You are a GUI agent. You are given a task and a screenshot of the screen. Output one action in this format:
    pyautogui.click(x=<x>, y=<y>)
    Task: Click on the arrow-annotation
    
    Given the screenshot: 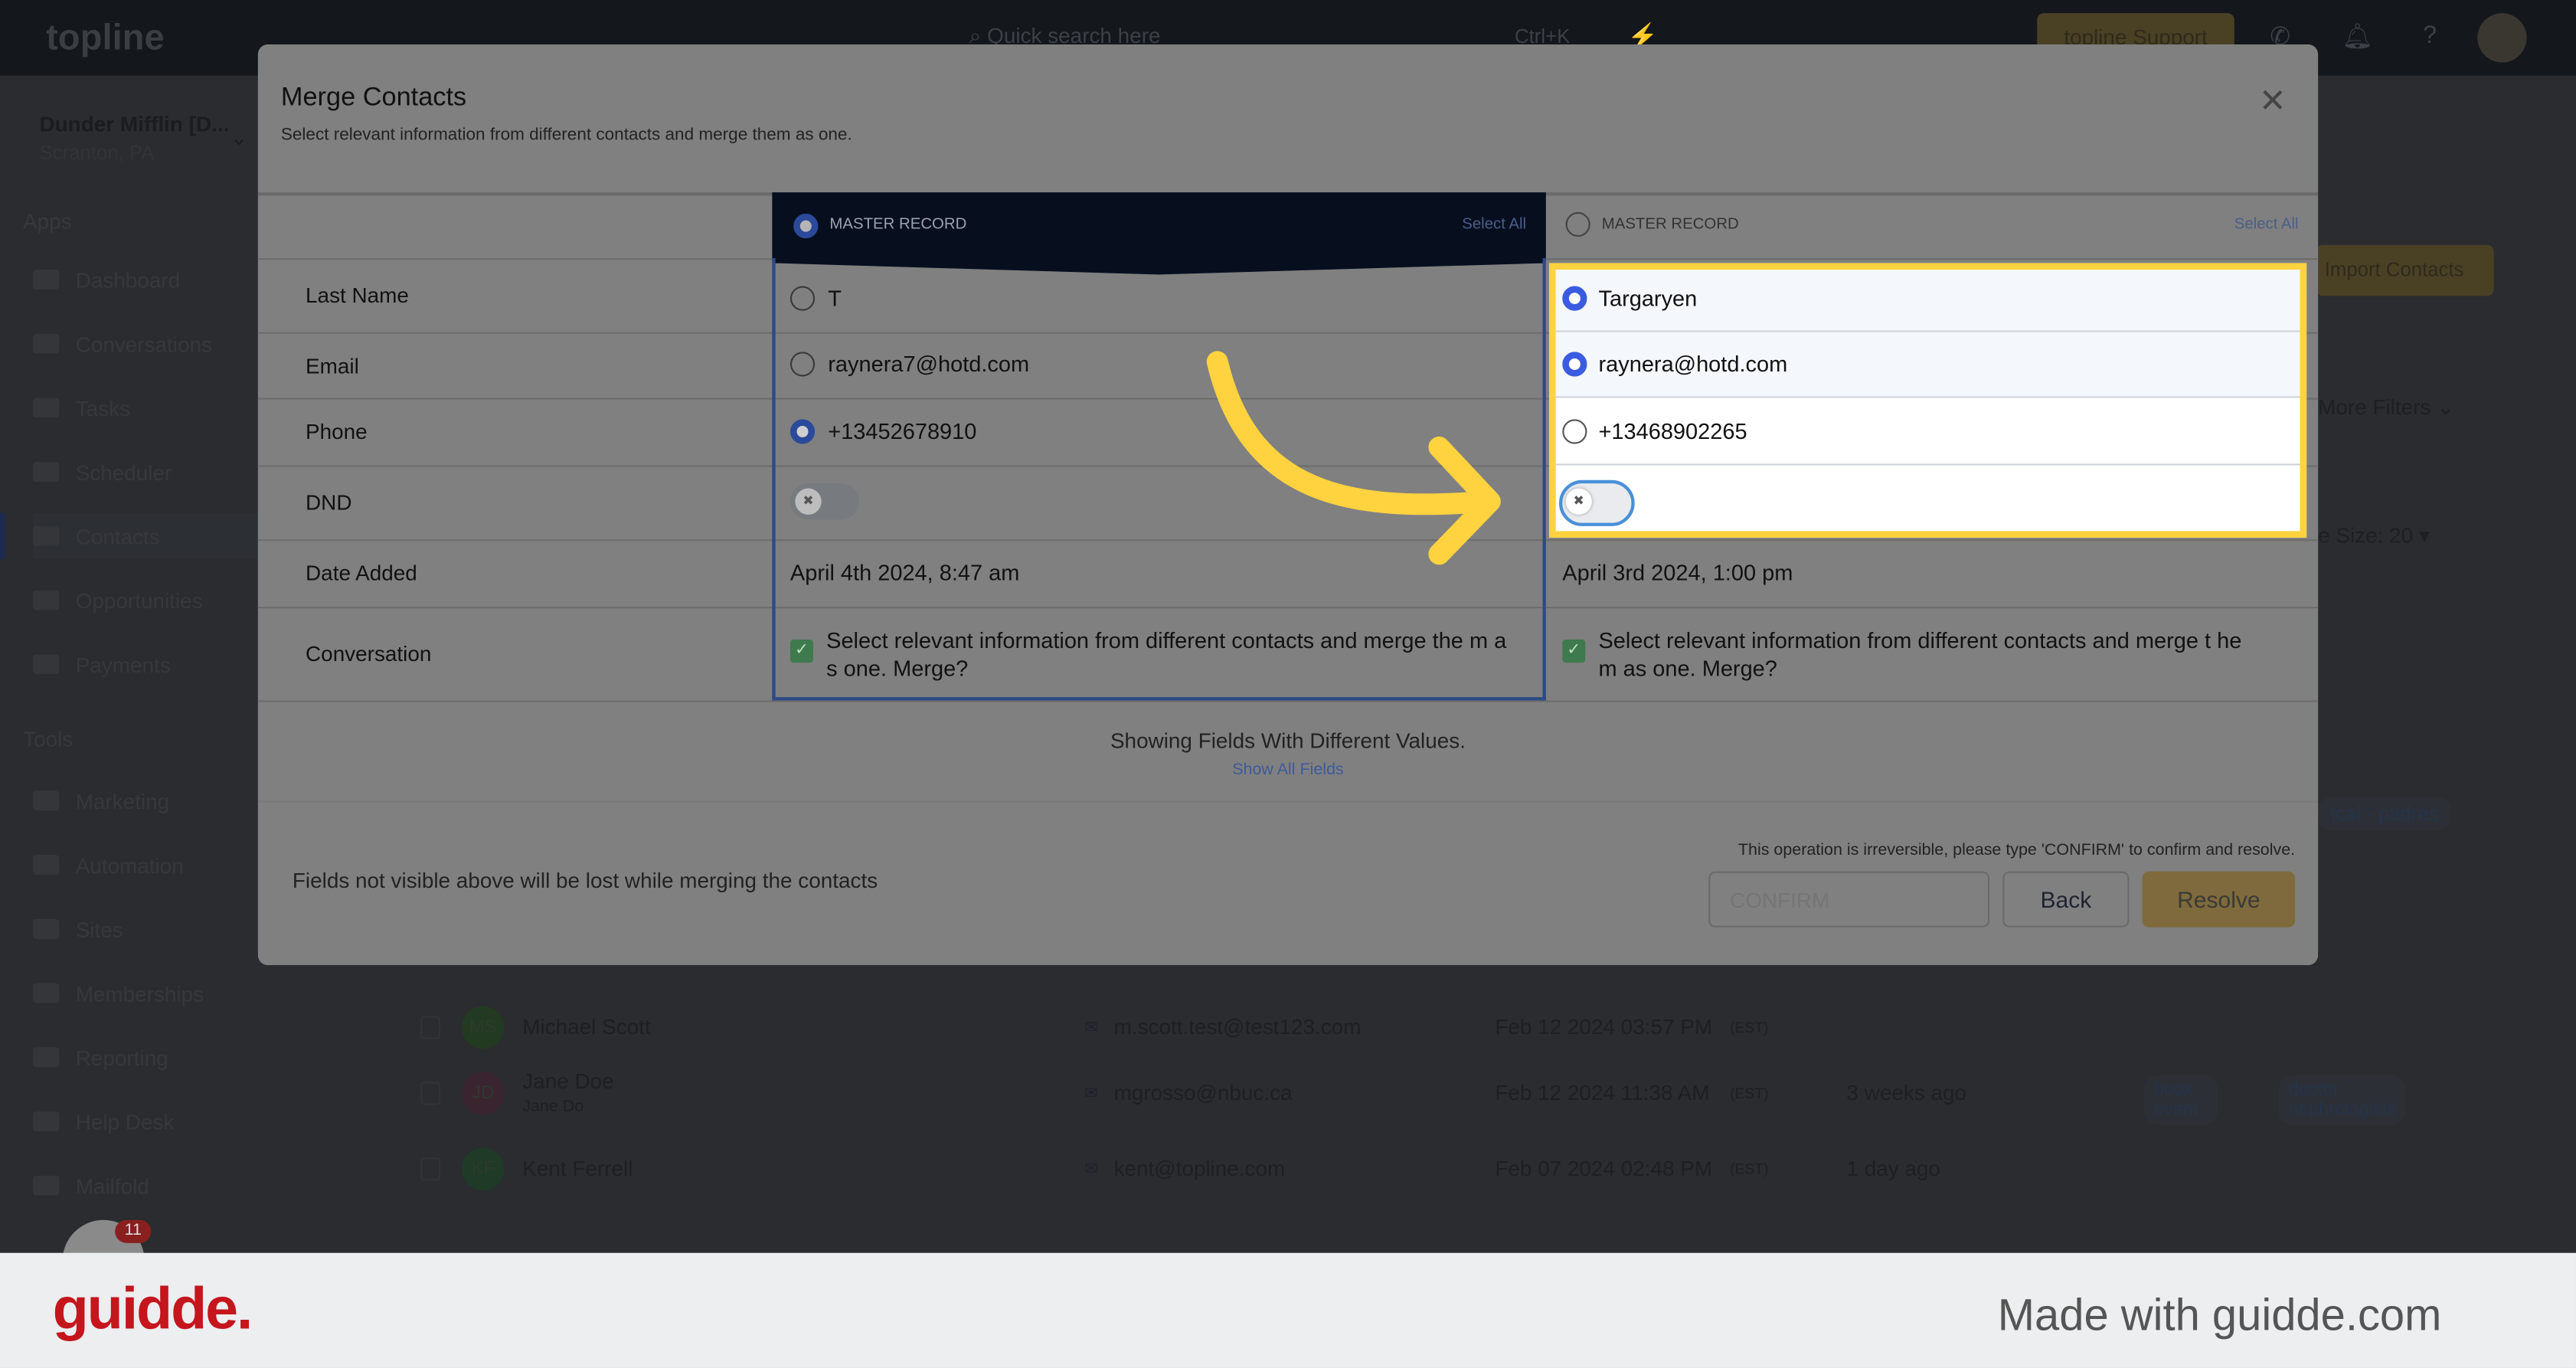 What is the action you would take?
    pyautogui.click(x=1353, y=458)
    